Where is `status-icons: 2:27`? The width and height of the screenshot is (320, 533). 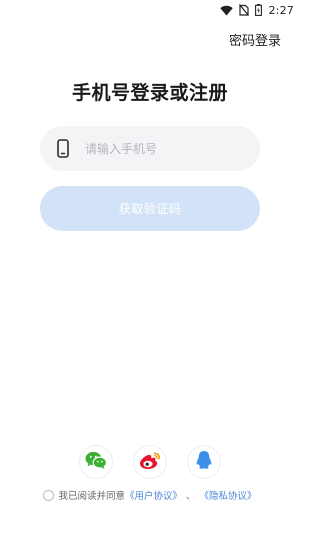
status-icons: 2:27 is located at coordinates (257, 10).